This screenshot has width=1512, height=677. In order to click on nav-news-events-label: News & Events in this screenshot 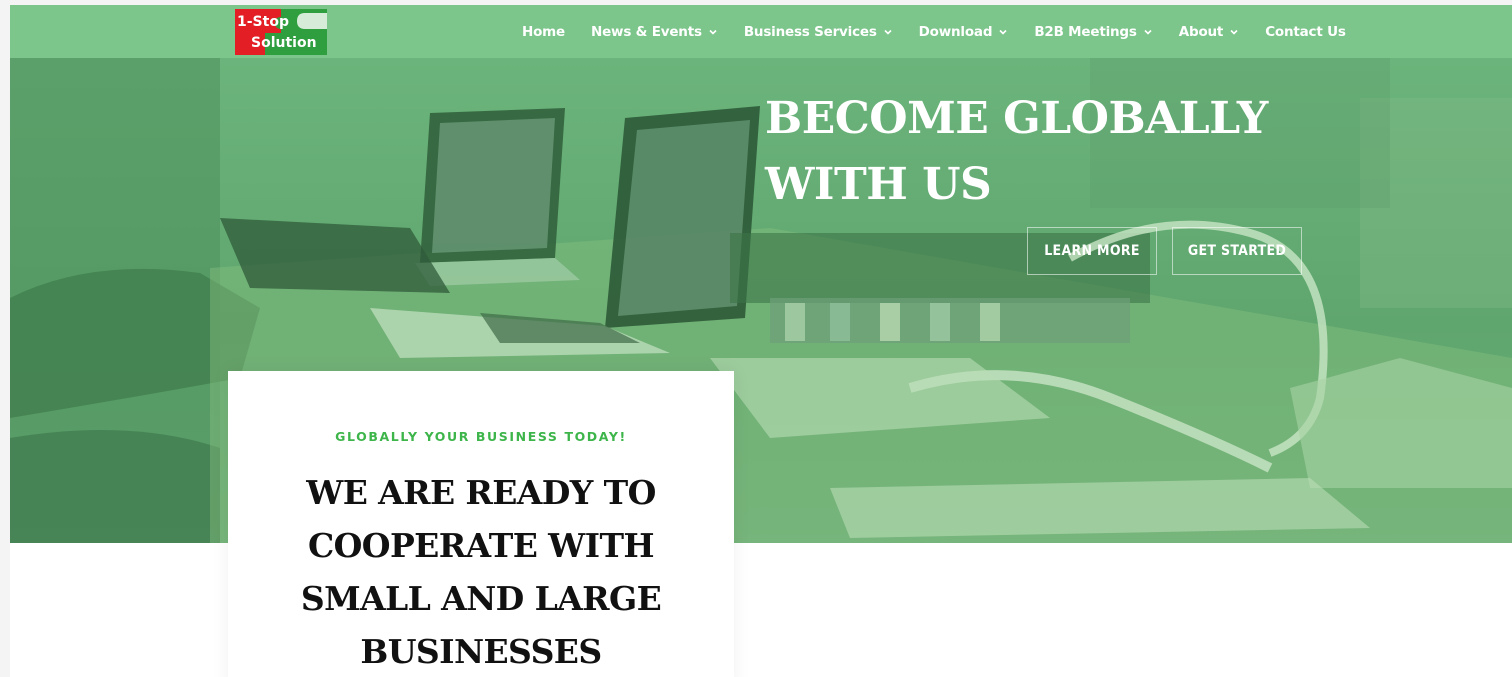, I will do `click(646, 31)`.